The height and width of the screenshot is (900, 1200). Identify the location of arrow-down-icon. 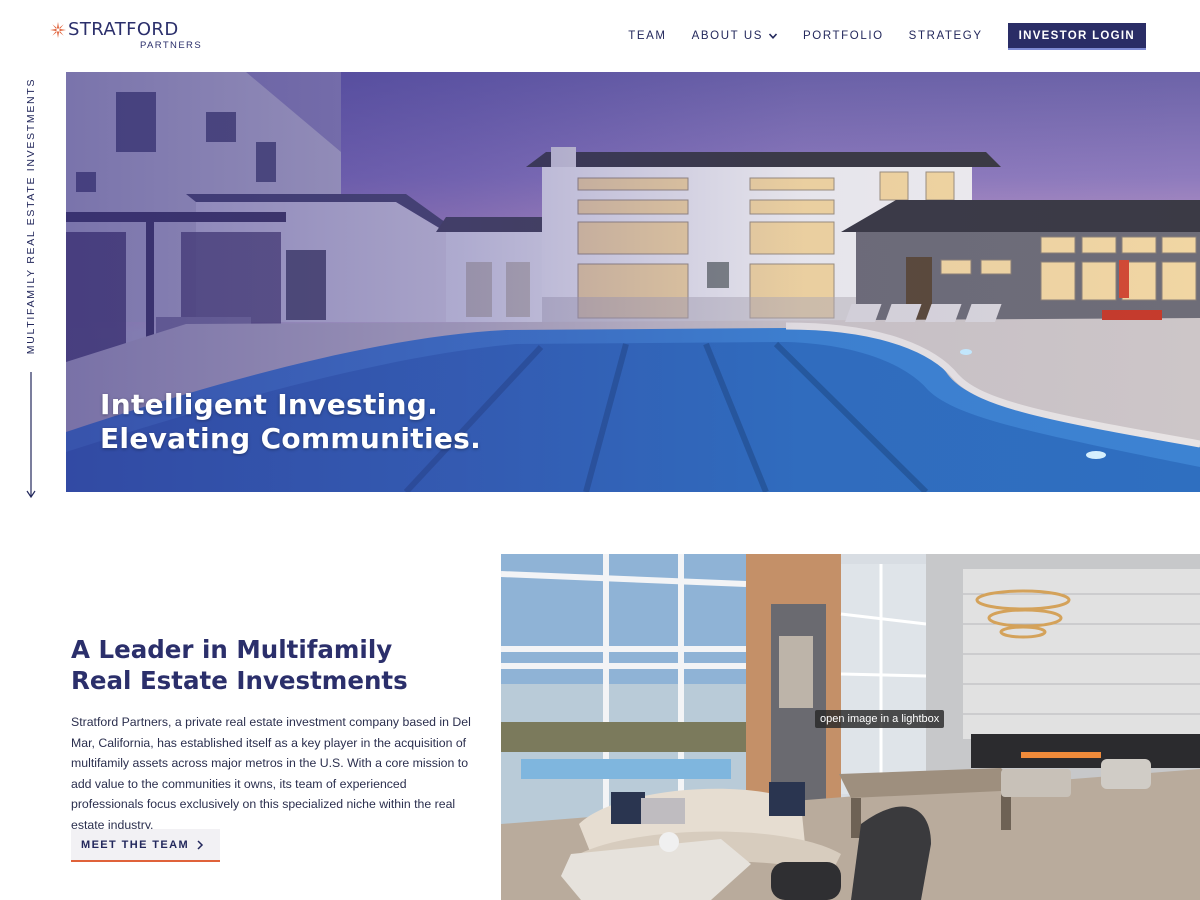
(31, 436).